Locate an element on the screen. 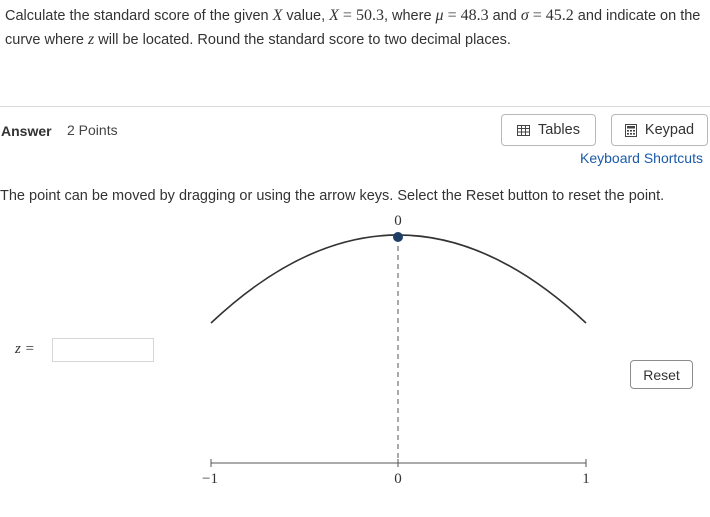  z-input-label: z = is located at coordinates (25, 349).